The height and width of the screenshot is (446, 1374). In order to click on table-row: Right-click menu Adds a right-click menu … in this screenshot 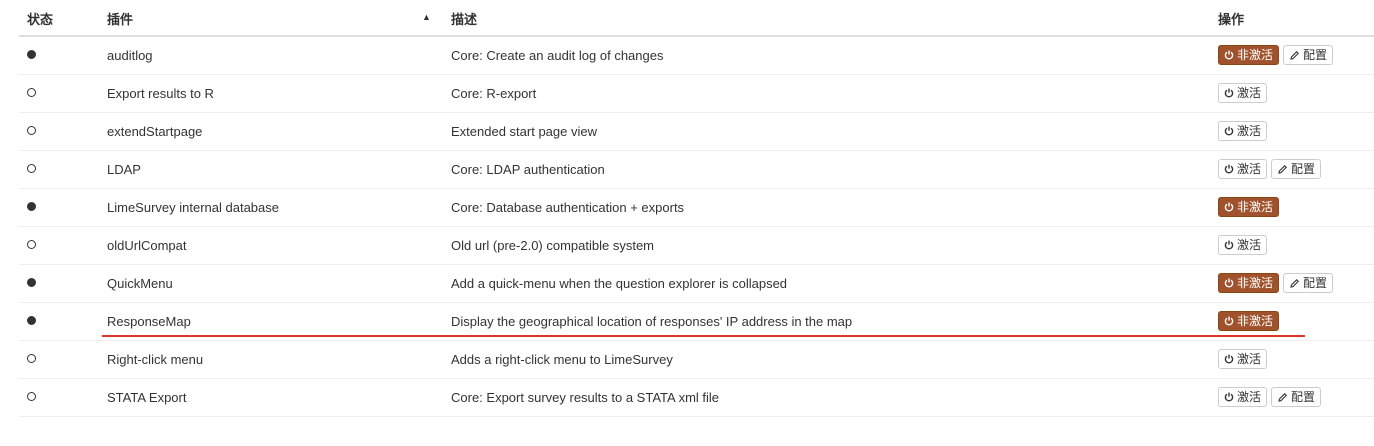, I will do `click(696, 360)`.